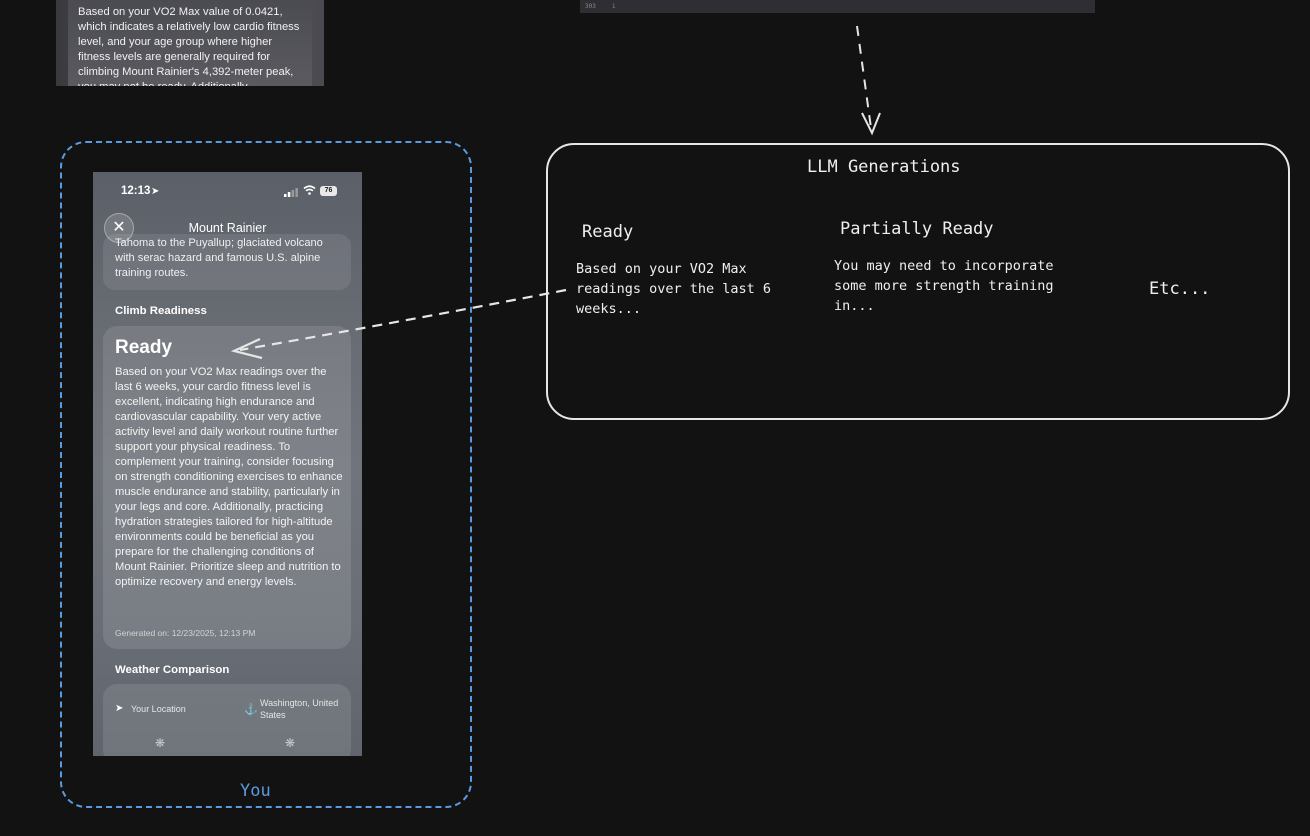  Describe the element at coordinates (158, 709) in the screenshot. I see `your-location-label: Your Location` at that location.